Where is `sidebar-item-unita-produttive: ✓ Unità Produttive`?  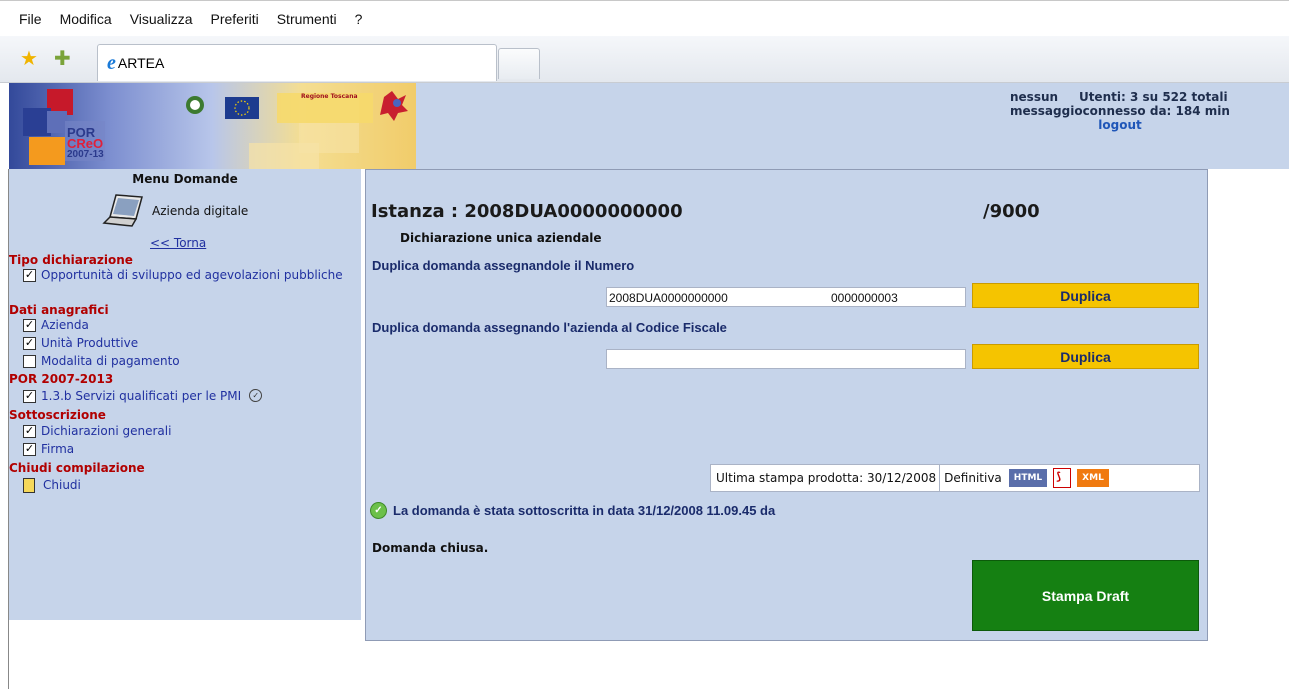
sidebar-item-unita-produttive: ✓ Unità Produttive is located at coordinates (80, 343).